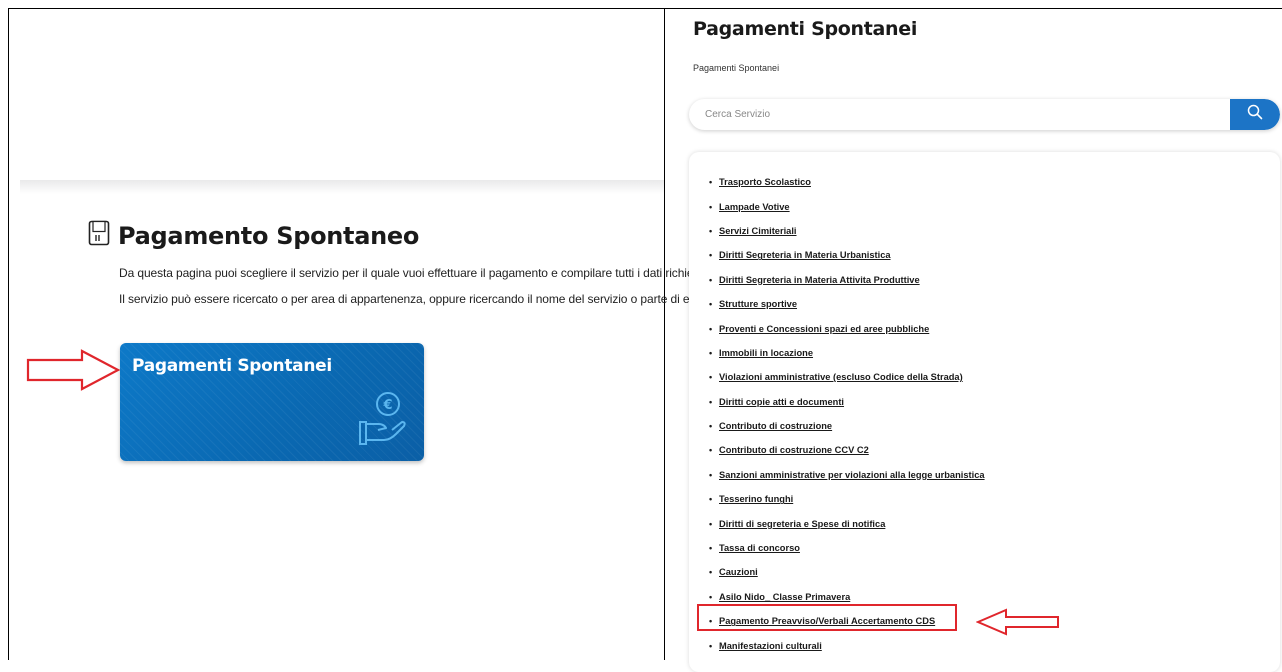 The height and width of the screenshot is (672, 1282). I want to click on service-link: Asilo Nido_ Classe Primavera, so click(784, 597).